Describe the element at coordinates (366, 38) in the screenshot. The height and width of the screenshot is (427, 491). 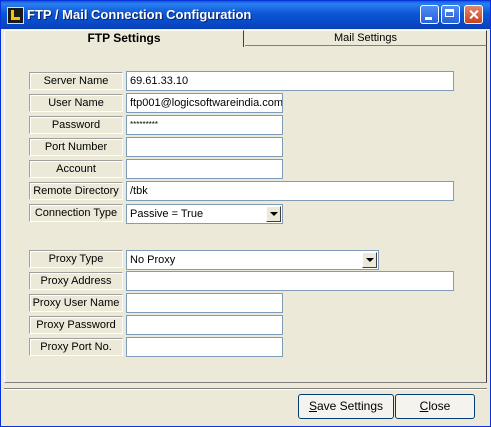
I see `tab-mail-settings: Mail Settings` at that location.